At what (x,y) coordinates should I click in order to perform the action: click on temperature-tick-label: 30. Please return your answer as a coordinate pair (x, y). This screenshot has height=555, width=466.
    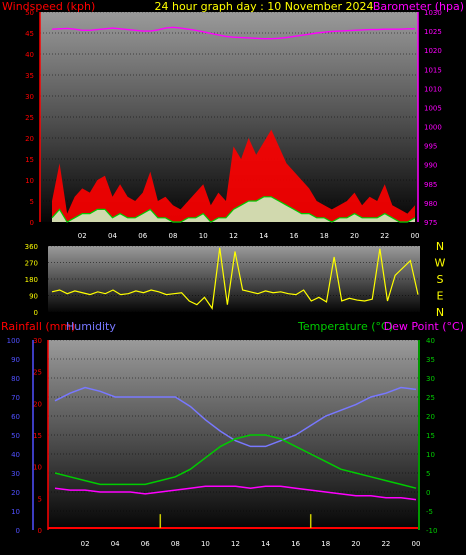
    Looking at the image, I should click on (430, 379).